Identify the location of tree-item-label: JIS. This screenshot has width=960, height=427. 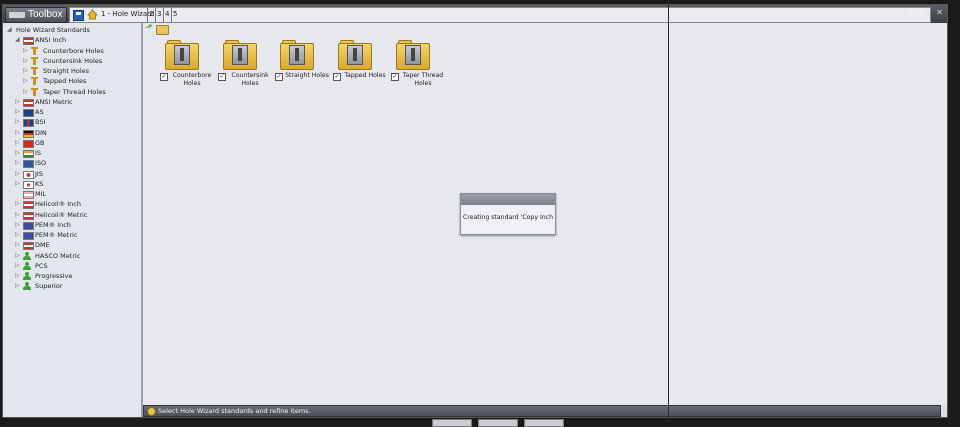
(39, 173).